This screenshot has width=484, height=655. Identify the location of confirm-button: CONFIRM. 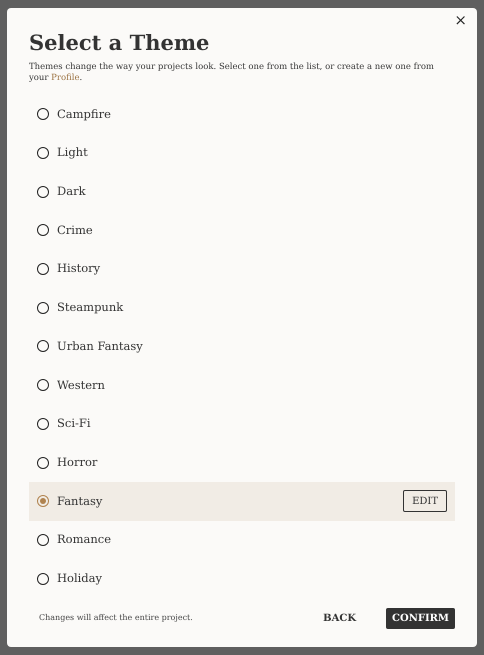
(420, 618).